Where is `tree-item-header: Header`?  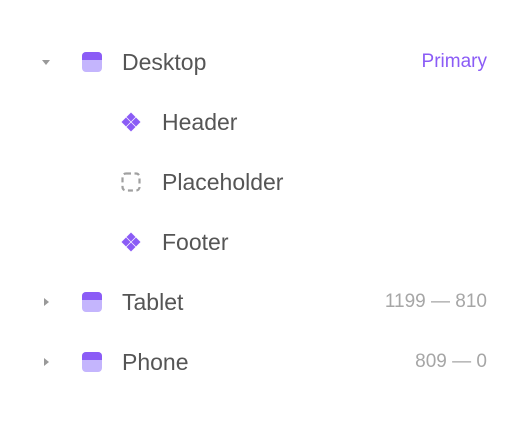
tree-item-header: Header is located at coordinates (260, 122).